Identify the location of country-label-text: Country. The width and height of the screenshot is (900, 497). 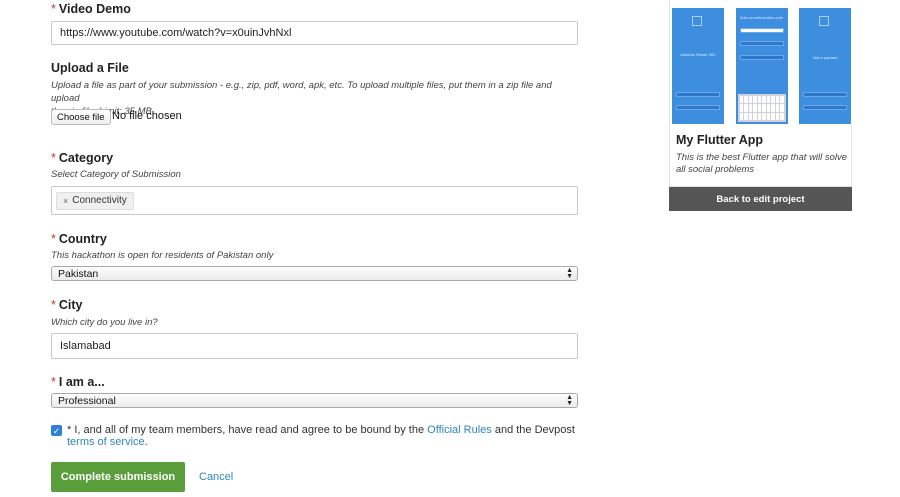
(82, 239).